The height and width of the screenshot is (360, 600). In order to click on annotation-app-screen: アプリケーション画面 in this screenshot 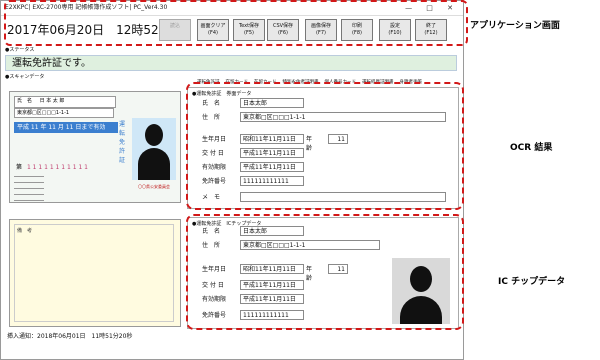, I will do `click(515, 26)`.